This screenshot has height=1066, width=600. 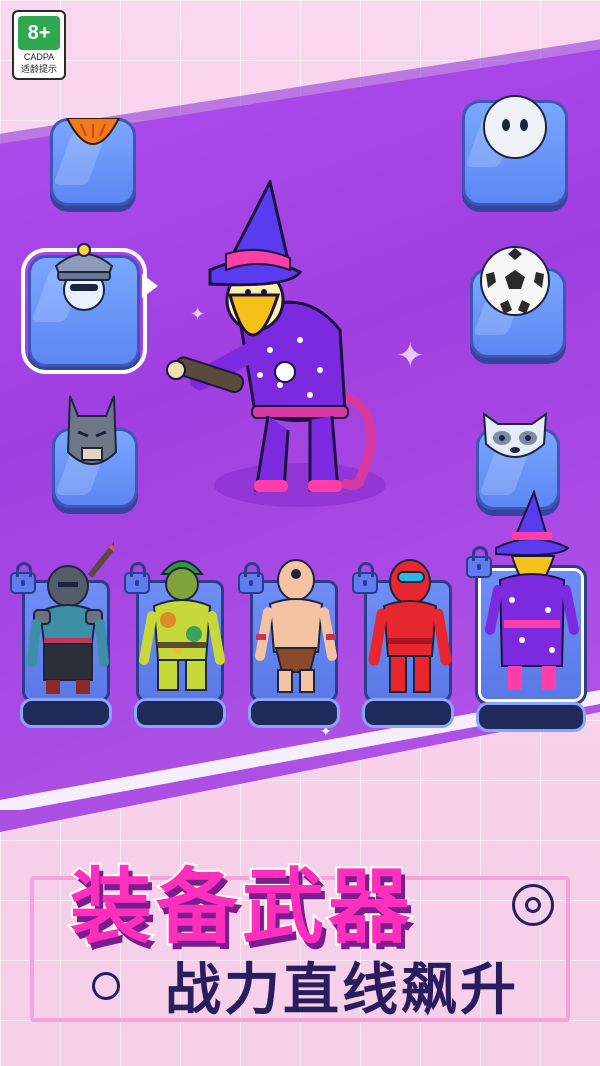 What do you see at coordinates (84, 276) in the screenshot?
I see `police-cap-icon` at bounding box center [84, 276].